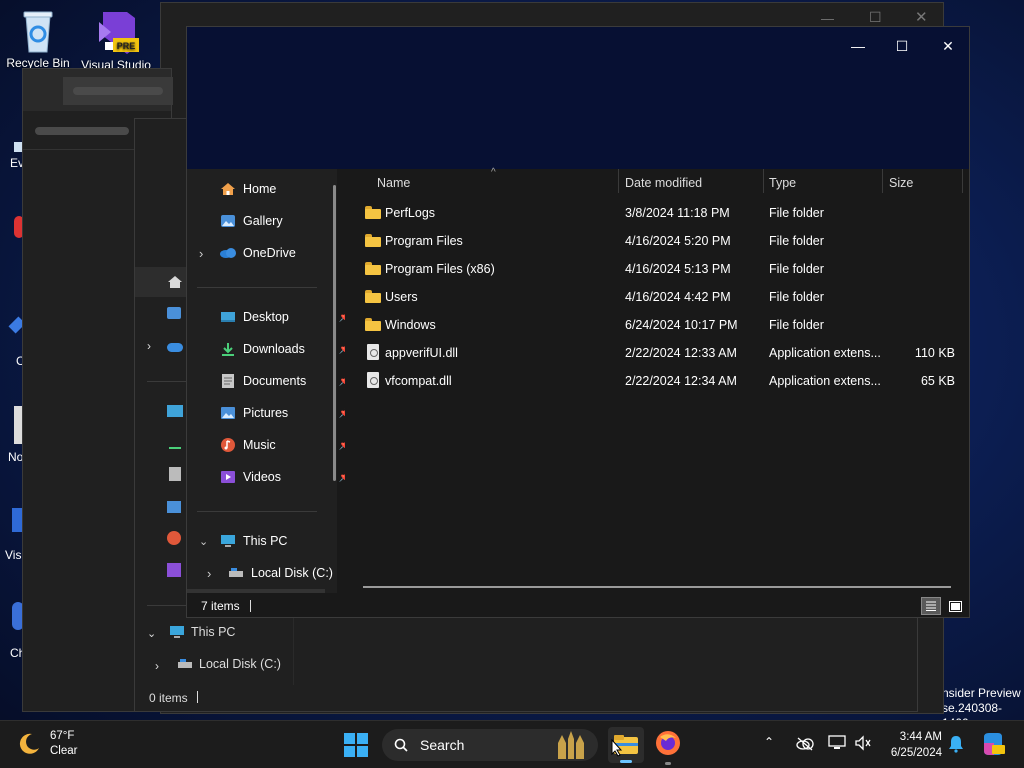 The height and width of the screenshot is (768, 1024). I want to click on explorer-titlebar: — ☐ ✕, so click(578, 98).